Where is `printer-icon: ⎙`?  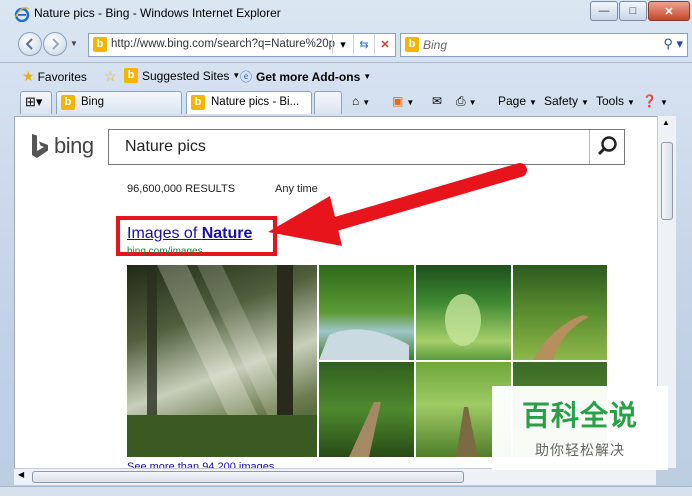 printer-icon: ⎙ is located at coordinates (461, 101).